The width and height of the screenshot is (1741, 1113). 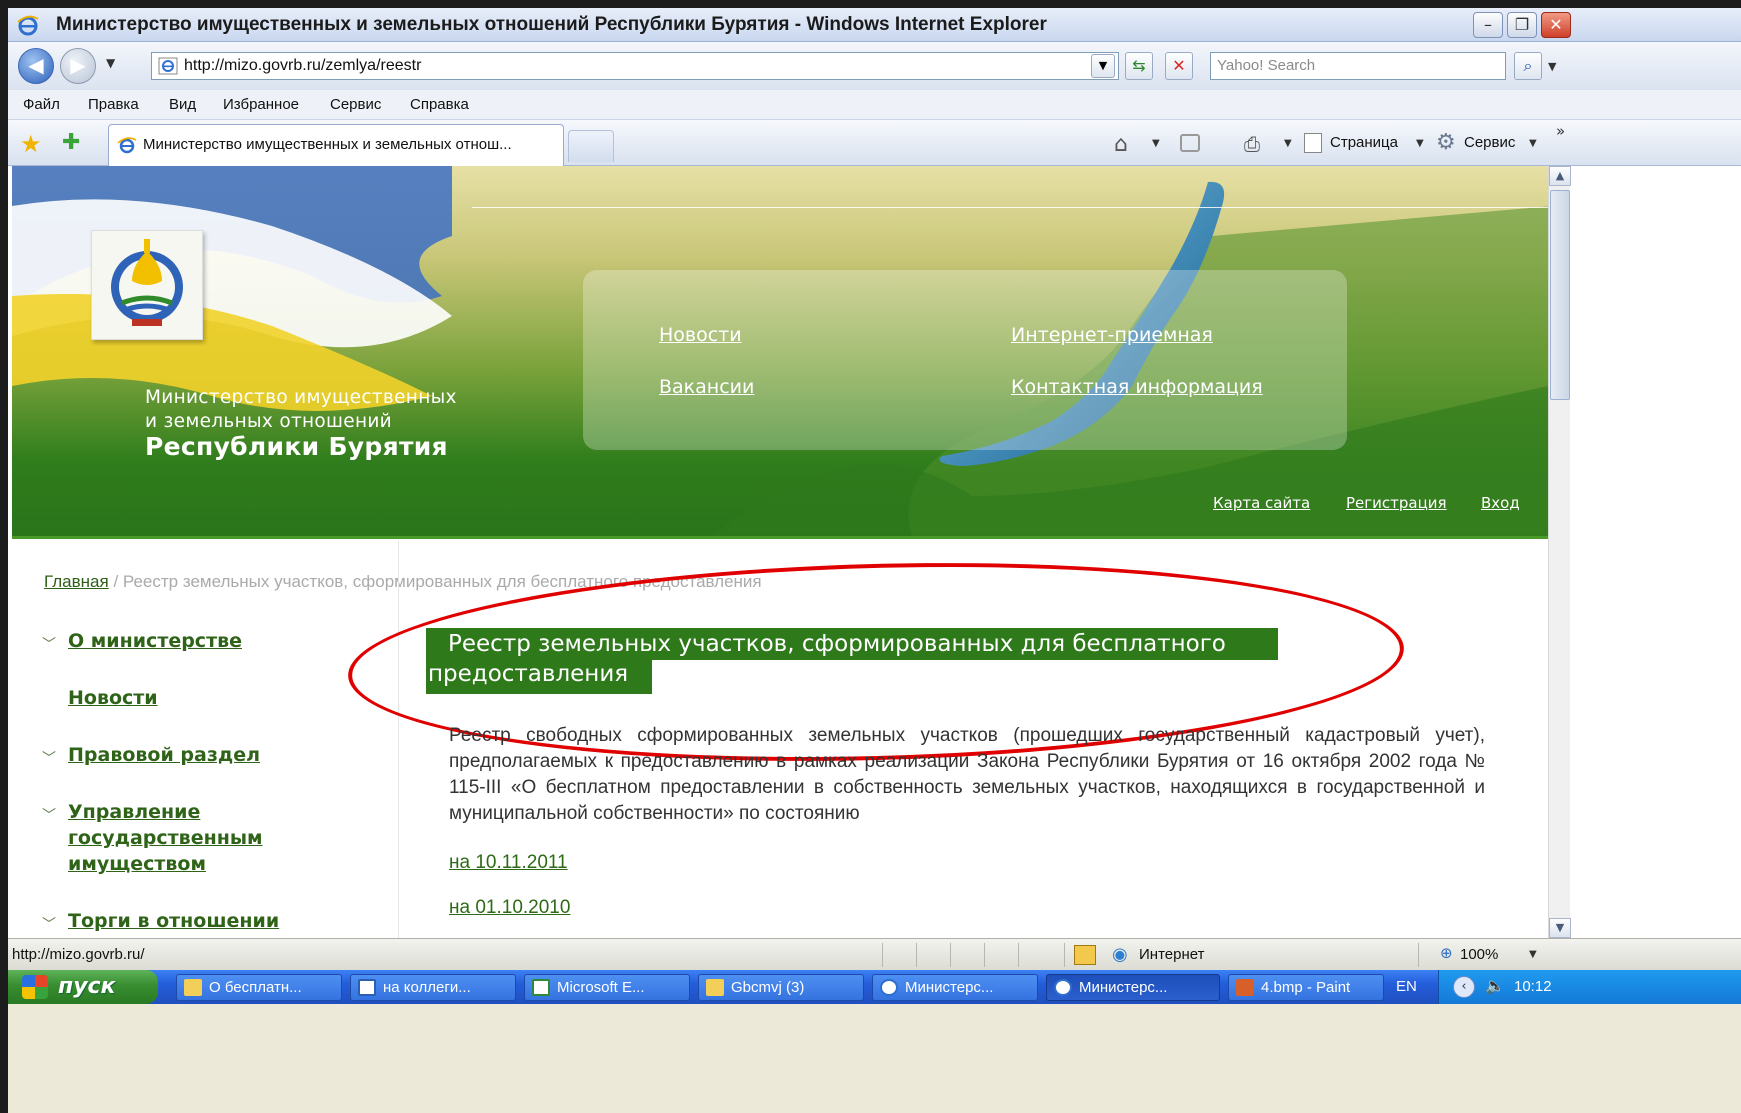 What do you see at coordinates (768, 987) in the screenshot?
I see `task-label: Gbcmvj (3)` at bounding box center [768, 987].